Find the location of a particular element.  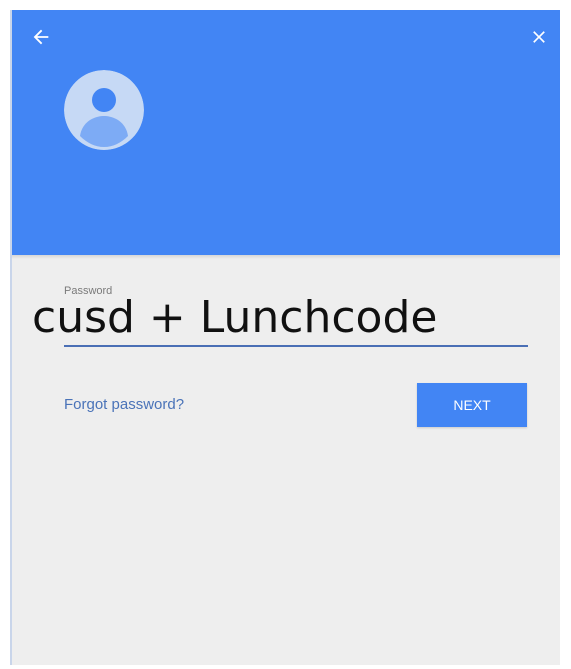

arrow-left-icon is located at coordinates (41, 37).